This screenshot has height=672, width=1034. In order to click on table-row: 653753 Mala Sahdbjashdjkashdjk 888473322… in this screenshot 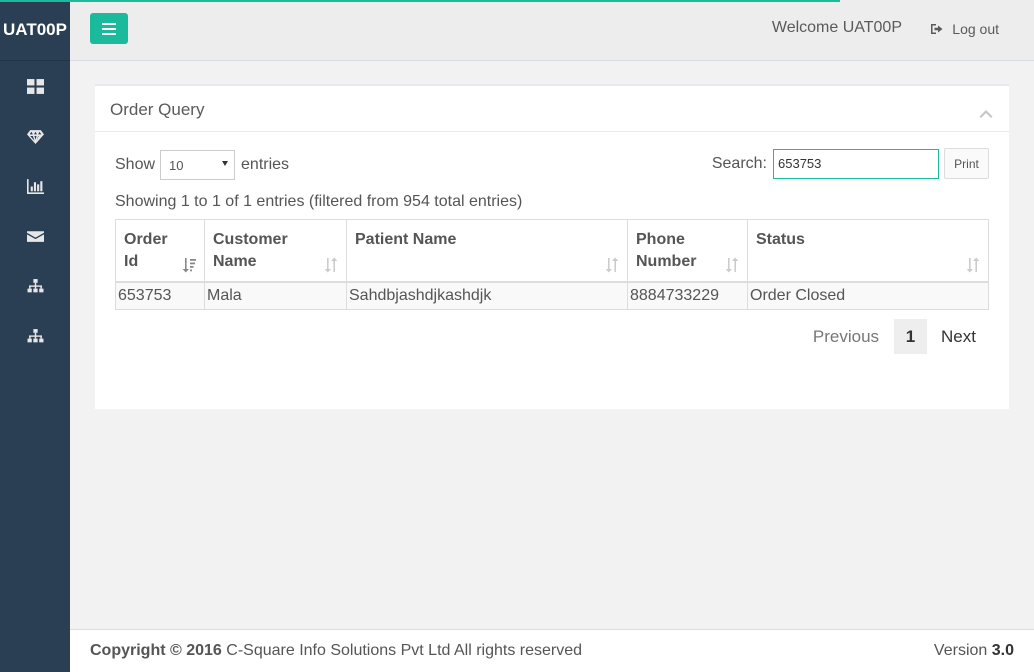, I will do `click(552, 295)`.